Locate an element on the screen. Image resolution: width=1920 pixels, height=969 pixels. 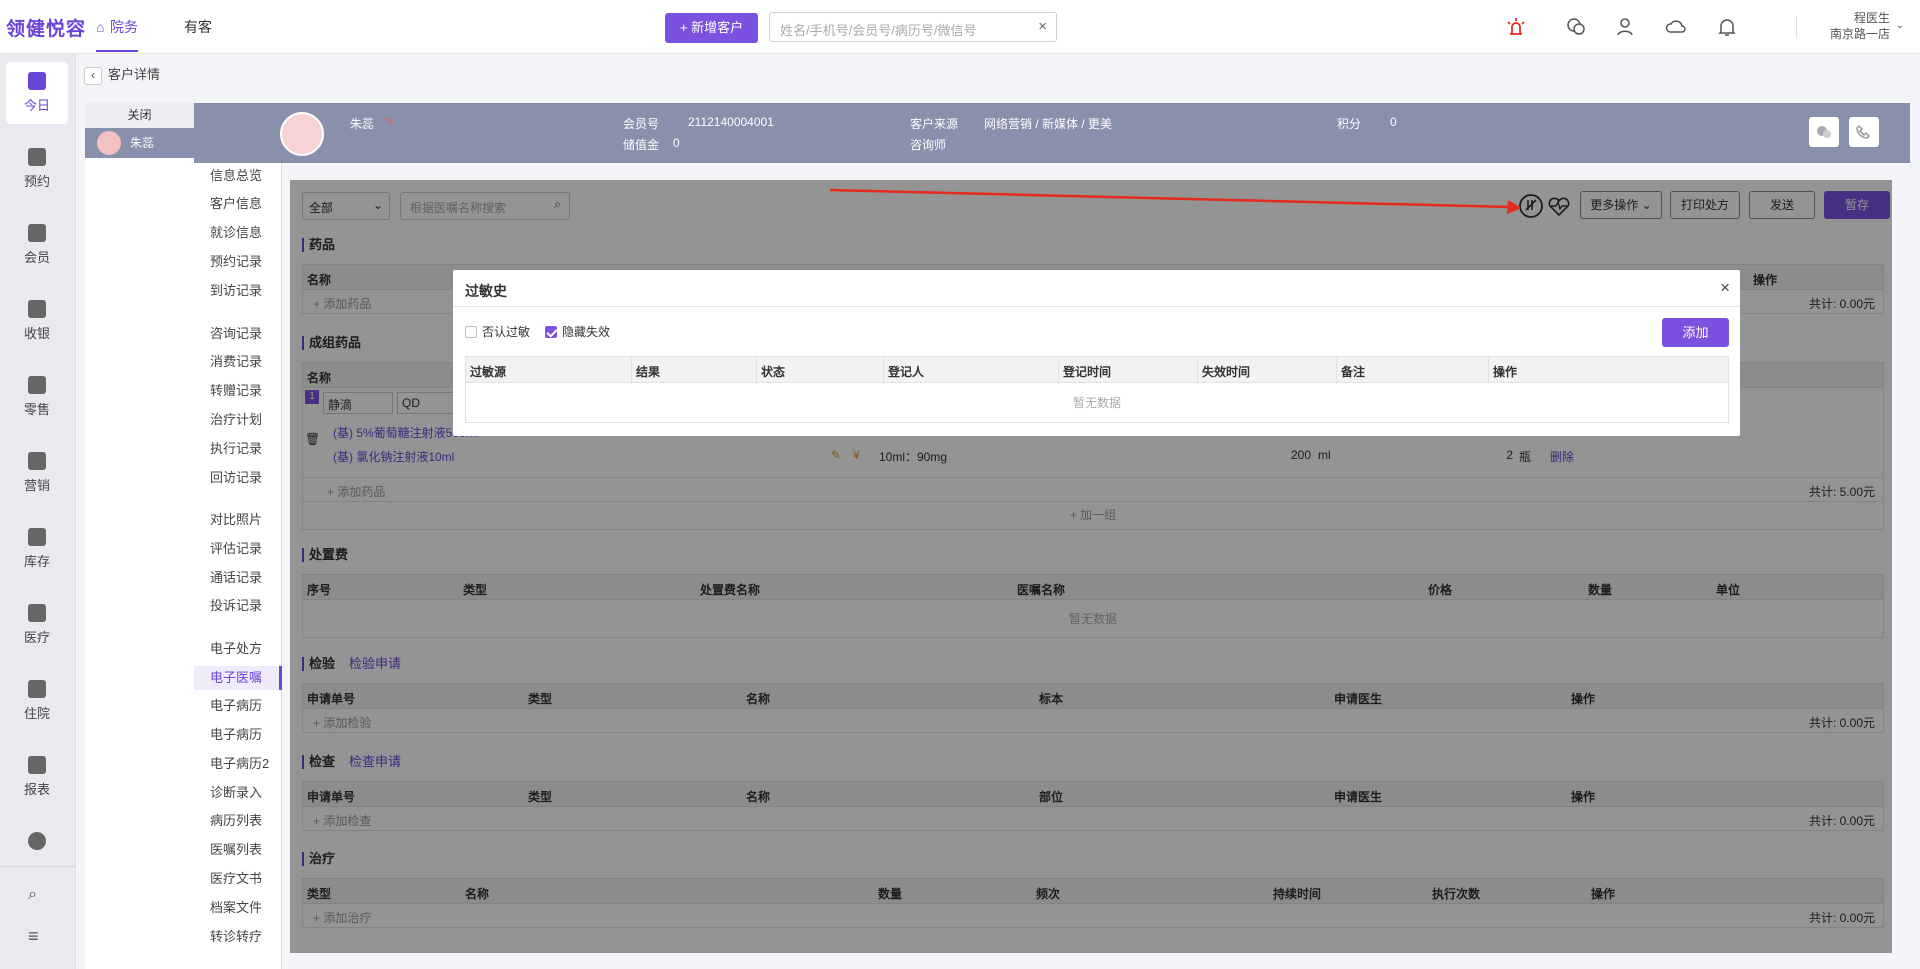
calendar-icon is located at coordinates (37, 157).